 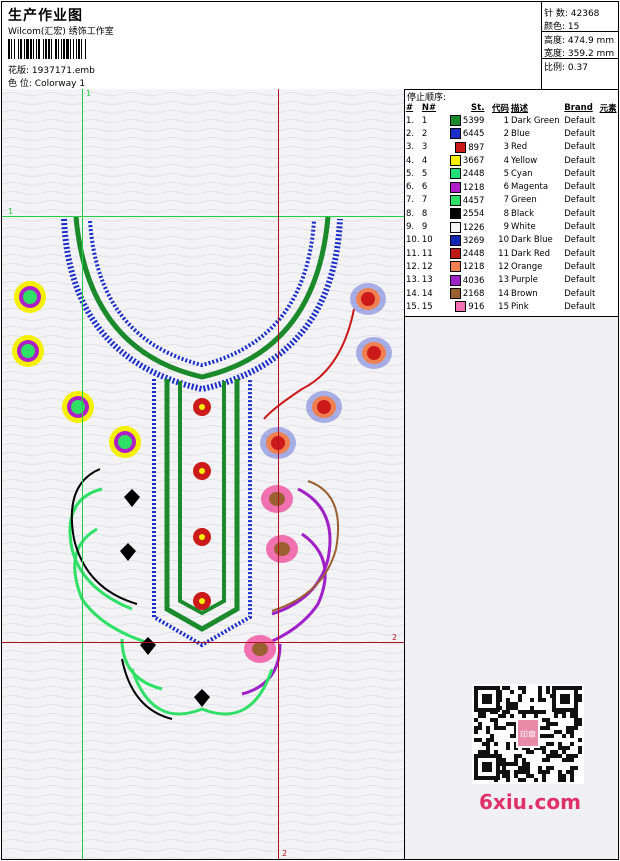 I want to click on table-row: 9. 9 1226 9 White Default, so click(x=511, y=226).